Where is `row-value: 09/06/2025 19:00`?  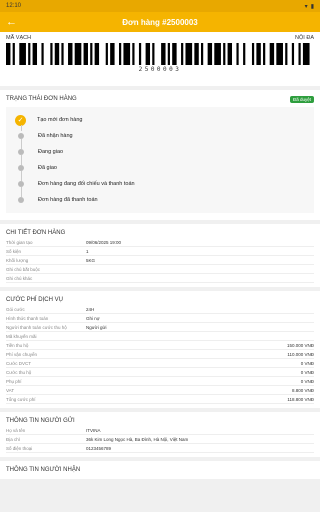 row-value: 09/06/2025 19:00 is located at coordinates (104, 242).